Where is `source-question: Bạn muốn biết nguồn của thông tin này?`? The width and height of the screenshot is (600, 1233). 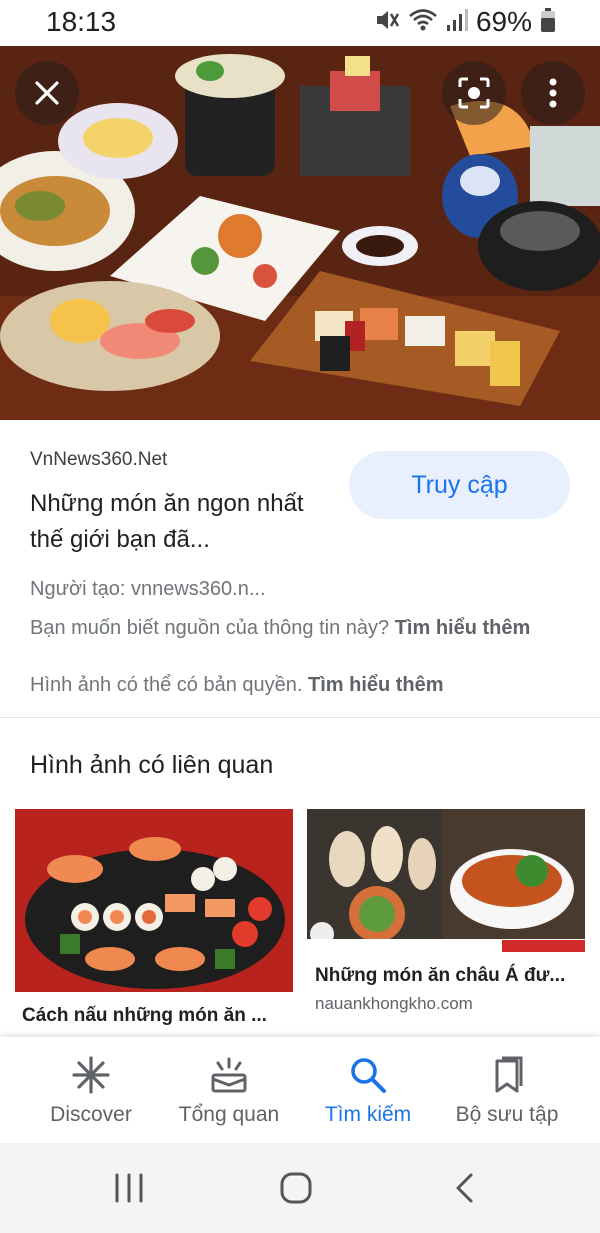 source-question: Bạn muốn biết nguồn của thông tin này? is located at coordinates (212, 628).